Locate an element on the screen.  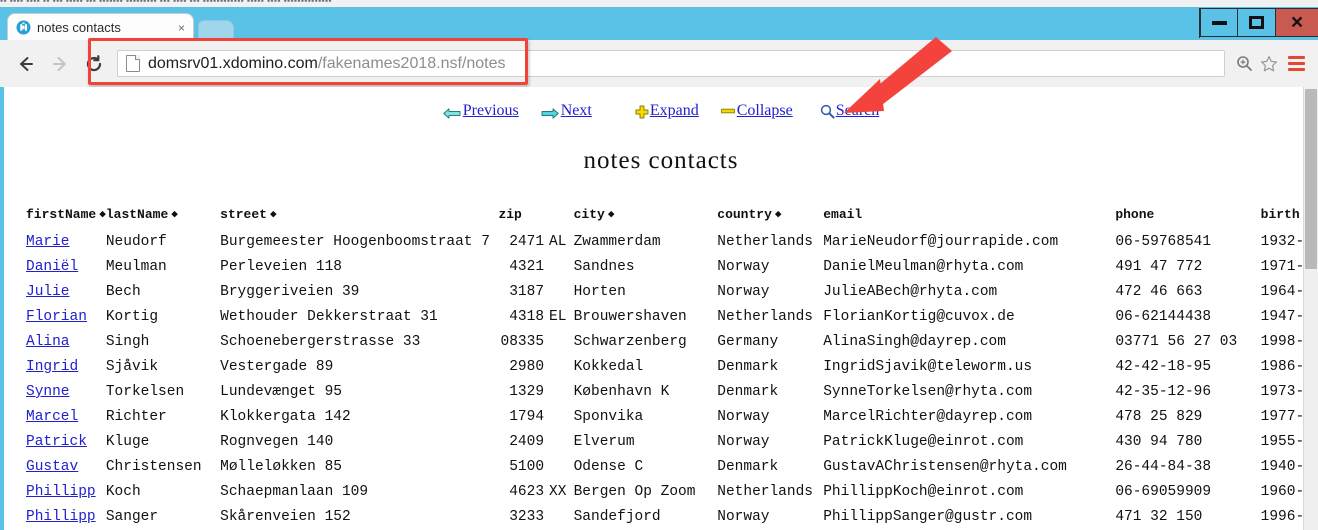
col-label-lastname: lastName is located at coordinates (137, 214).